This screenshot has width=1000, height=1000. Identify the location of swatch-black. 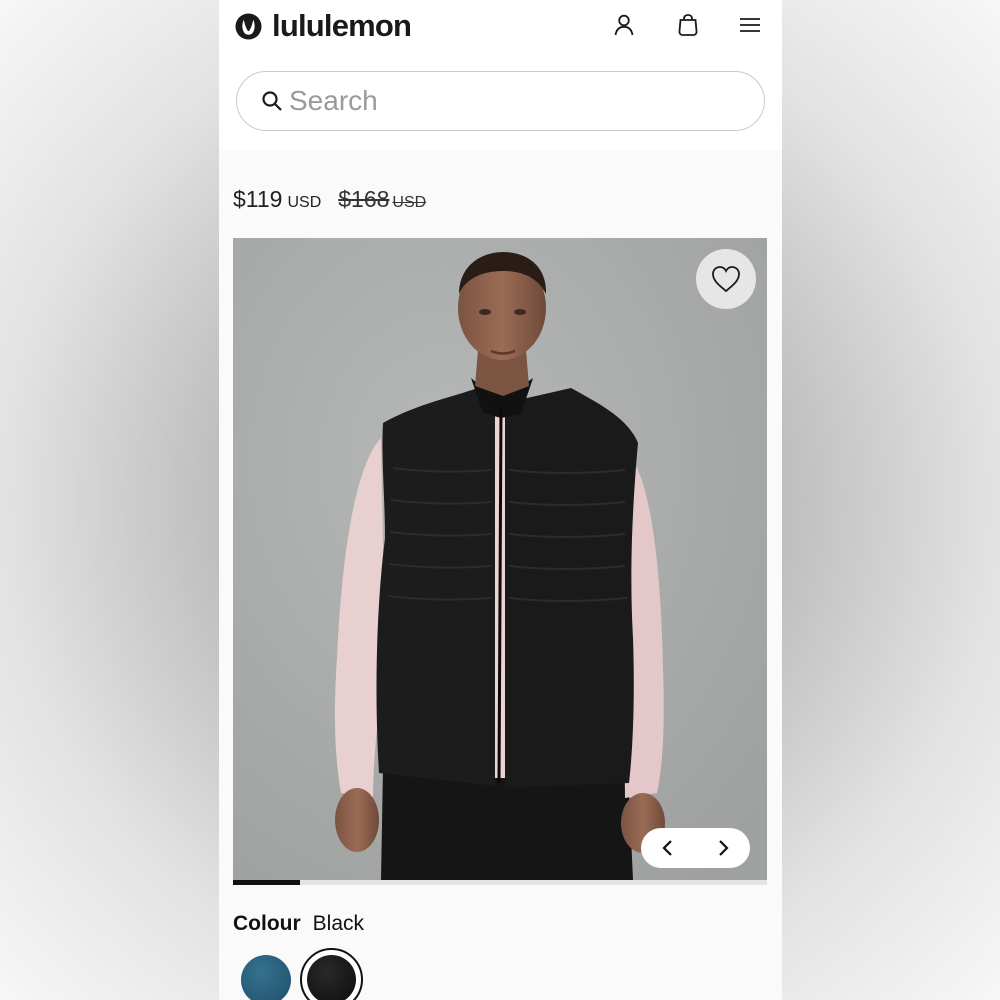
(331, 977).